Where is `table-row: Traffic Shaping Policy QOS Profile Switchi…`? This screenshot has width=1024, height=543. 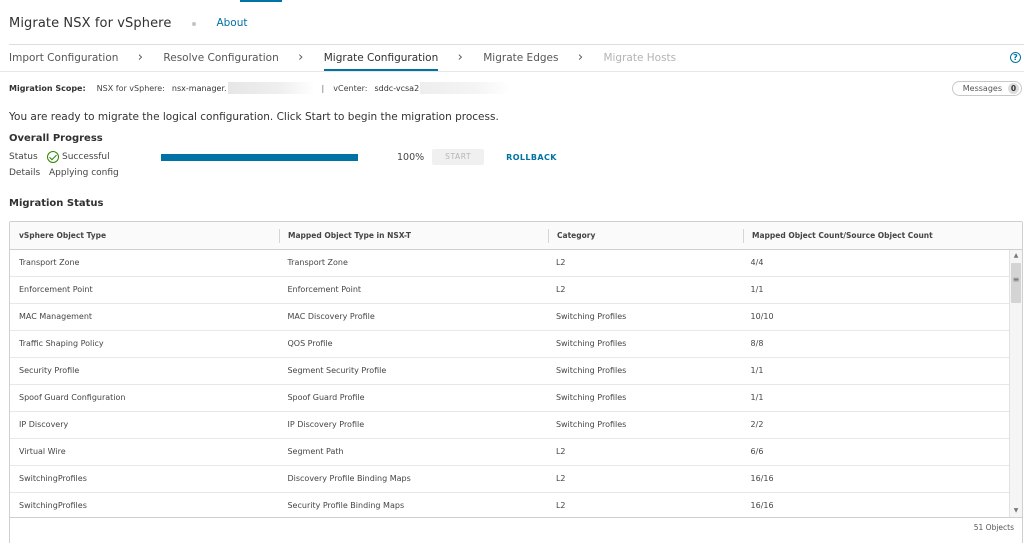 table-row: Traffic Shaping Policy QOS Profile Switchi… is located at coordinates (509, 344).